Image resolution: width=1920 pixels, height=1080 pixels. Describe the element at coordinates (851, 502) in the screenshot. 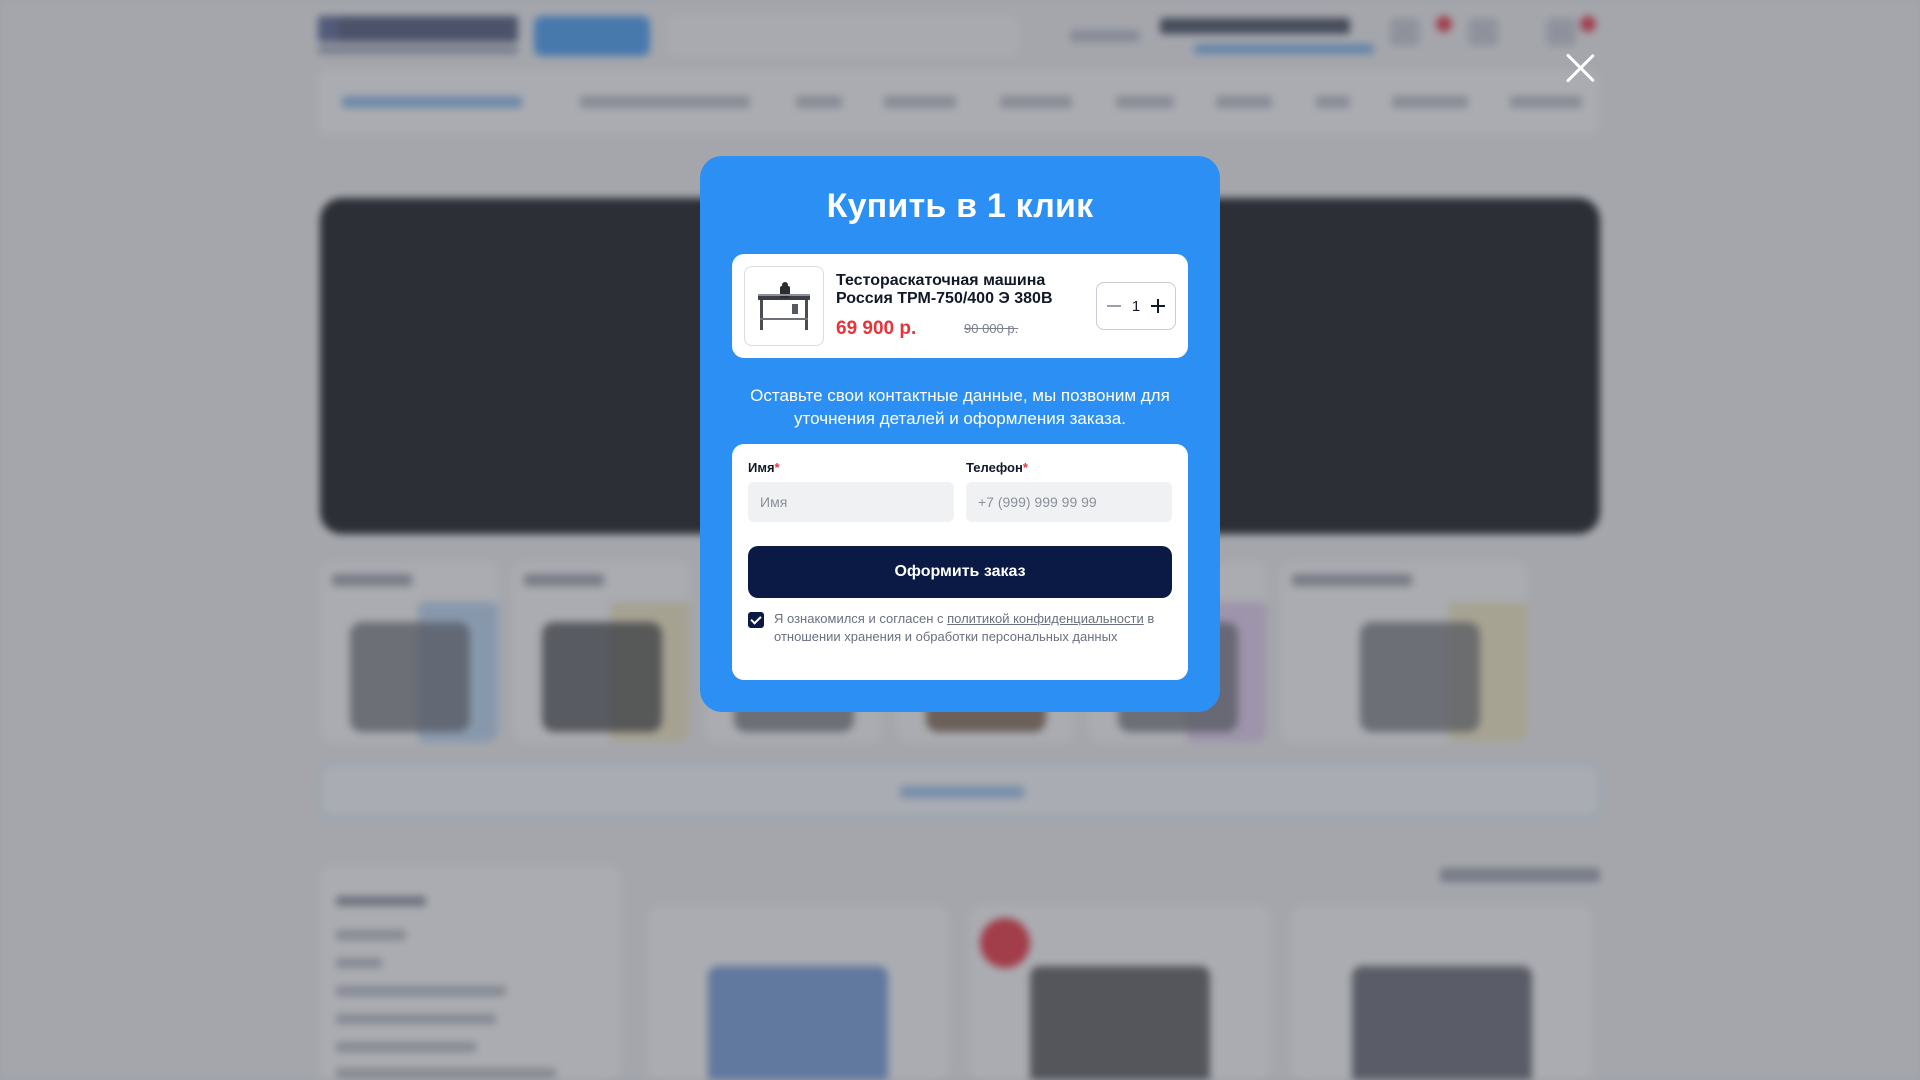

I see `name-input` at that location.